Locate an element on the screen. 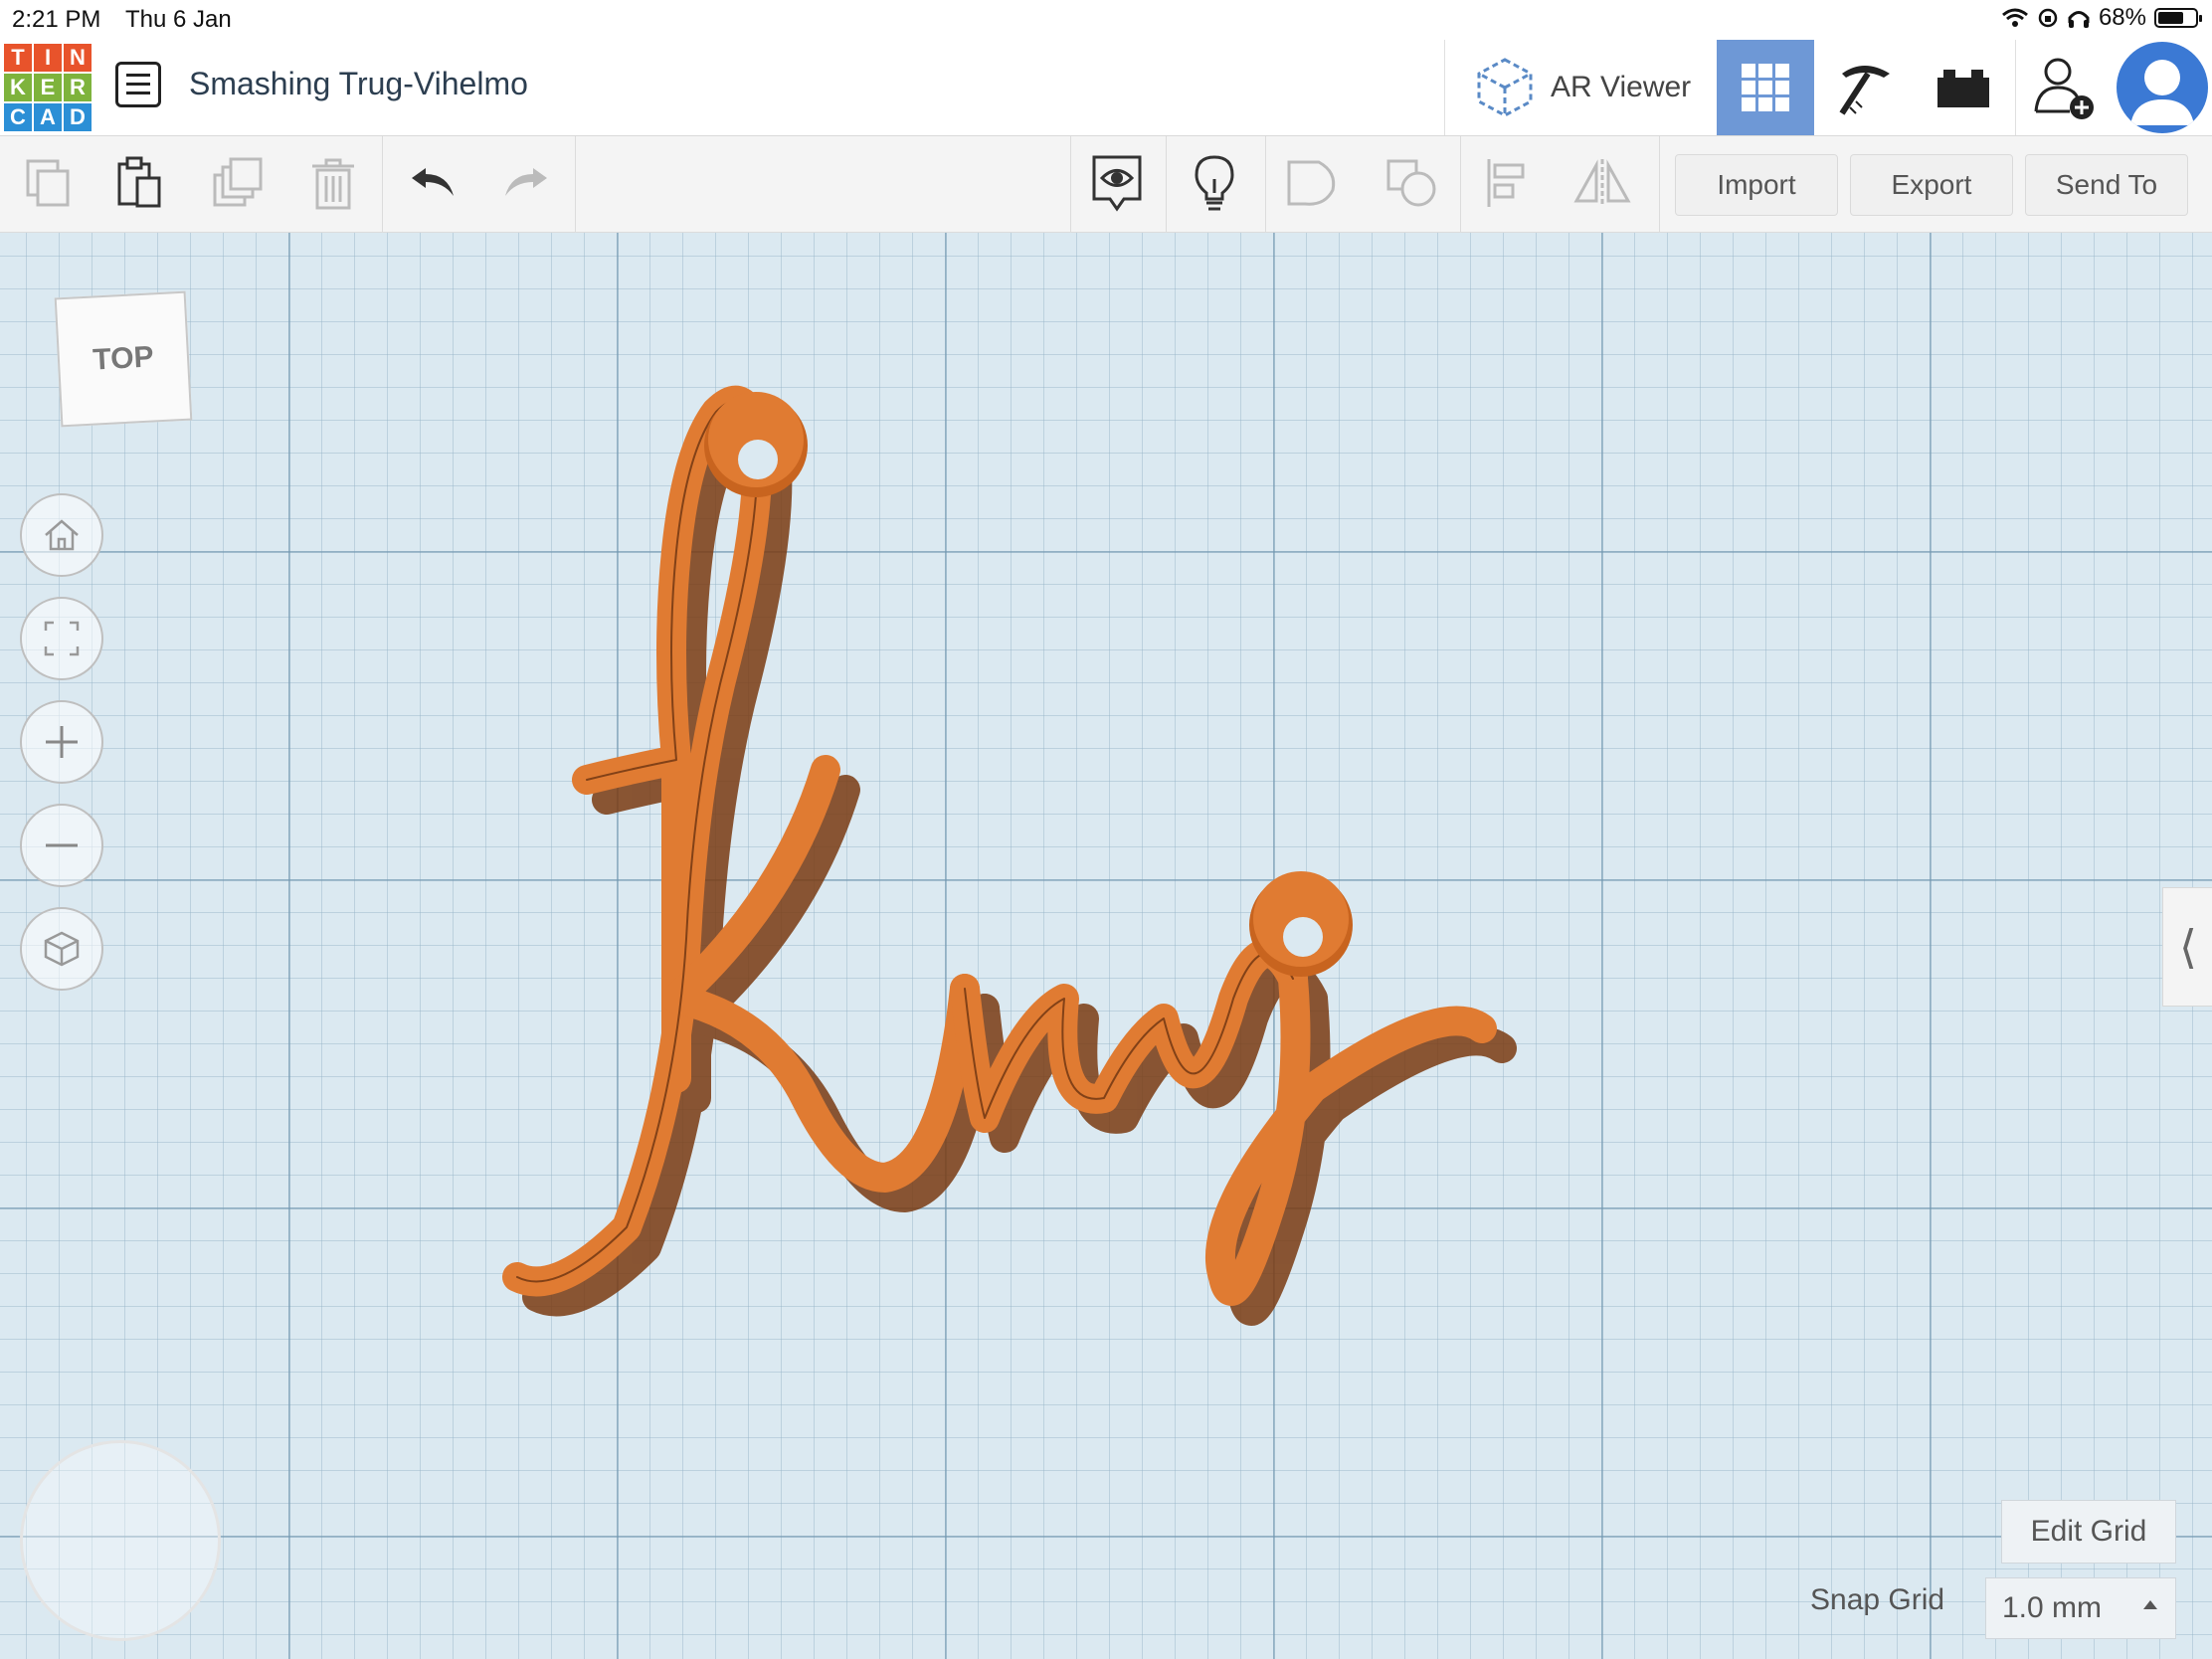 This screenshot has height=1659, width=2212. paste-icon is located at coordinates (139, 182).